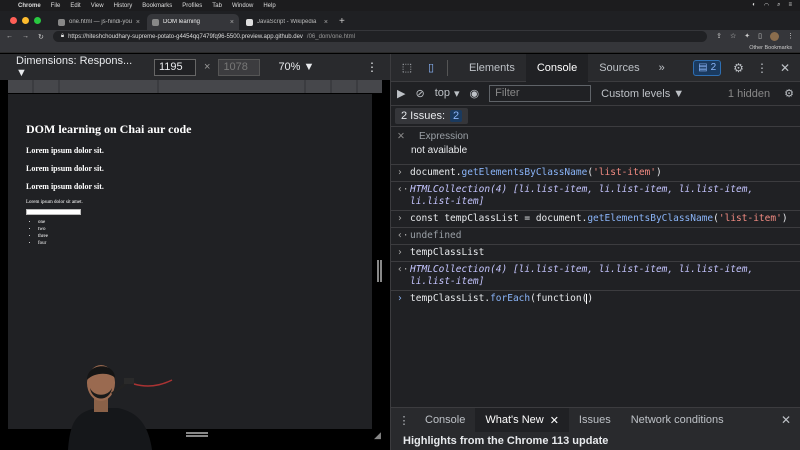 The image size is (800, 450). What do you see at coordinates (595, 146) in the screenshot?
I see `live-expression: ✕ Expression not available` at bounding box center [595, 146].